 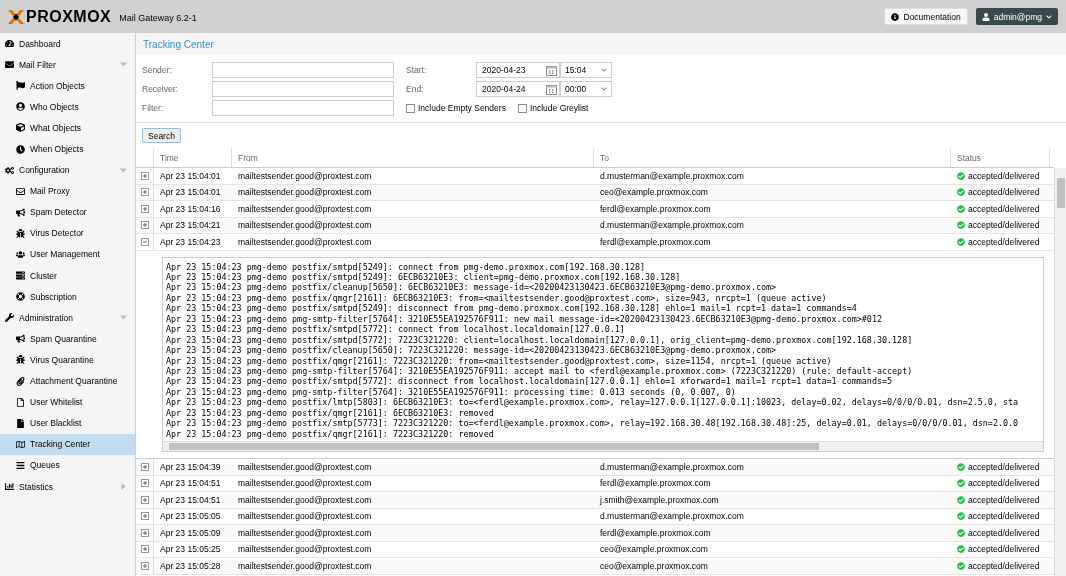 What do you see at coordinates (1000, 157) in the screenshot?
I see `column-header: Status` at bounding box center [1000, 157].